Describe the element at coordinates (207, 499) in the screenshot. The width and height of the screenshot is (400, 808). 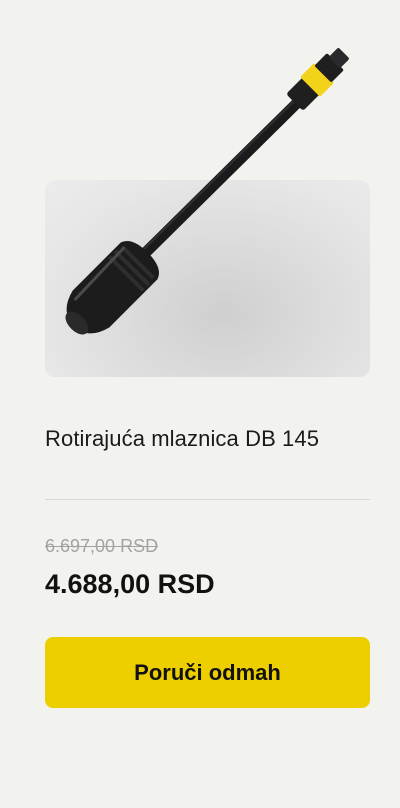
I see `divider` at that location.